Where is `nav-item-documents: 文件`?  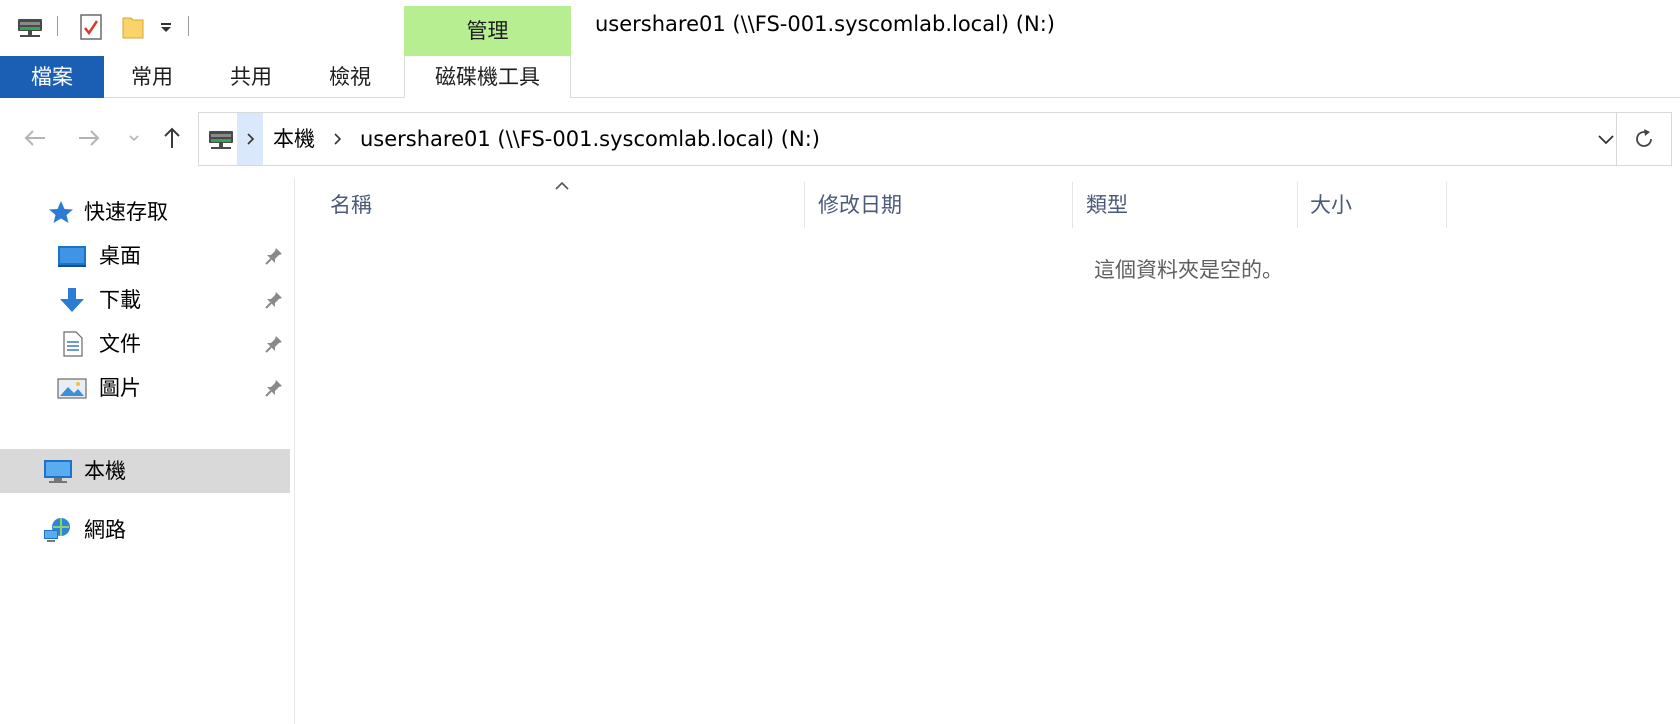 nav-item-documents: 文件 is located at coordinates (145, 344).